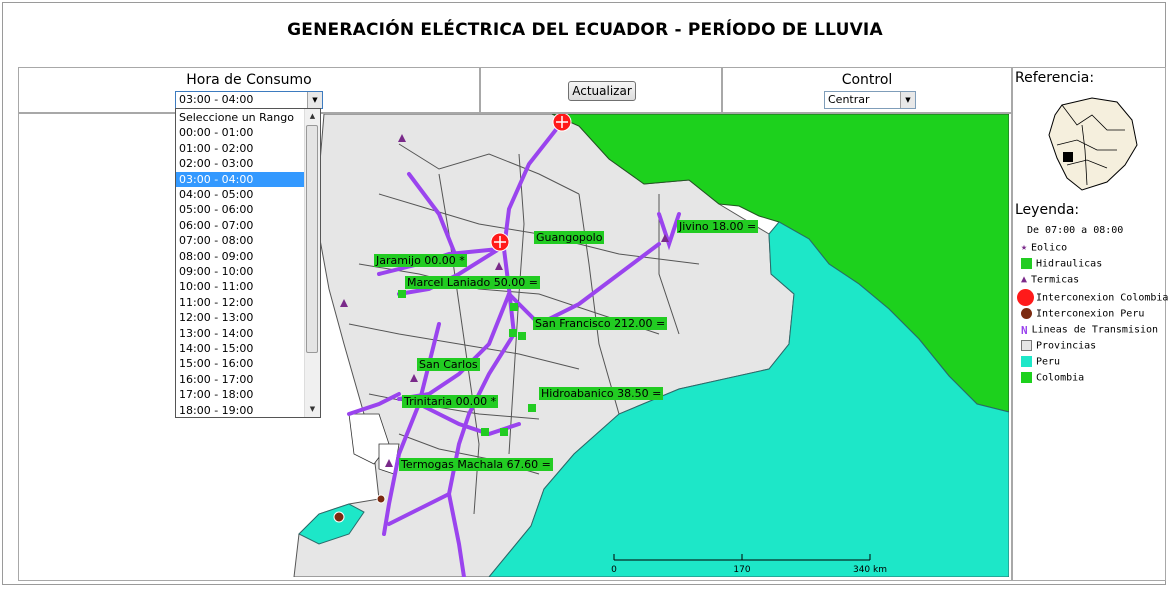  I want to click on plant-label-hidroabanico: Hidroabanico 38.50 =, so click(601, 393).